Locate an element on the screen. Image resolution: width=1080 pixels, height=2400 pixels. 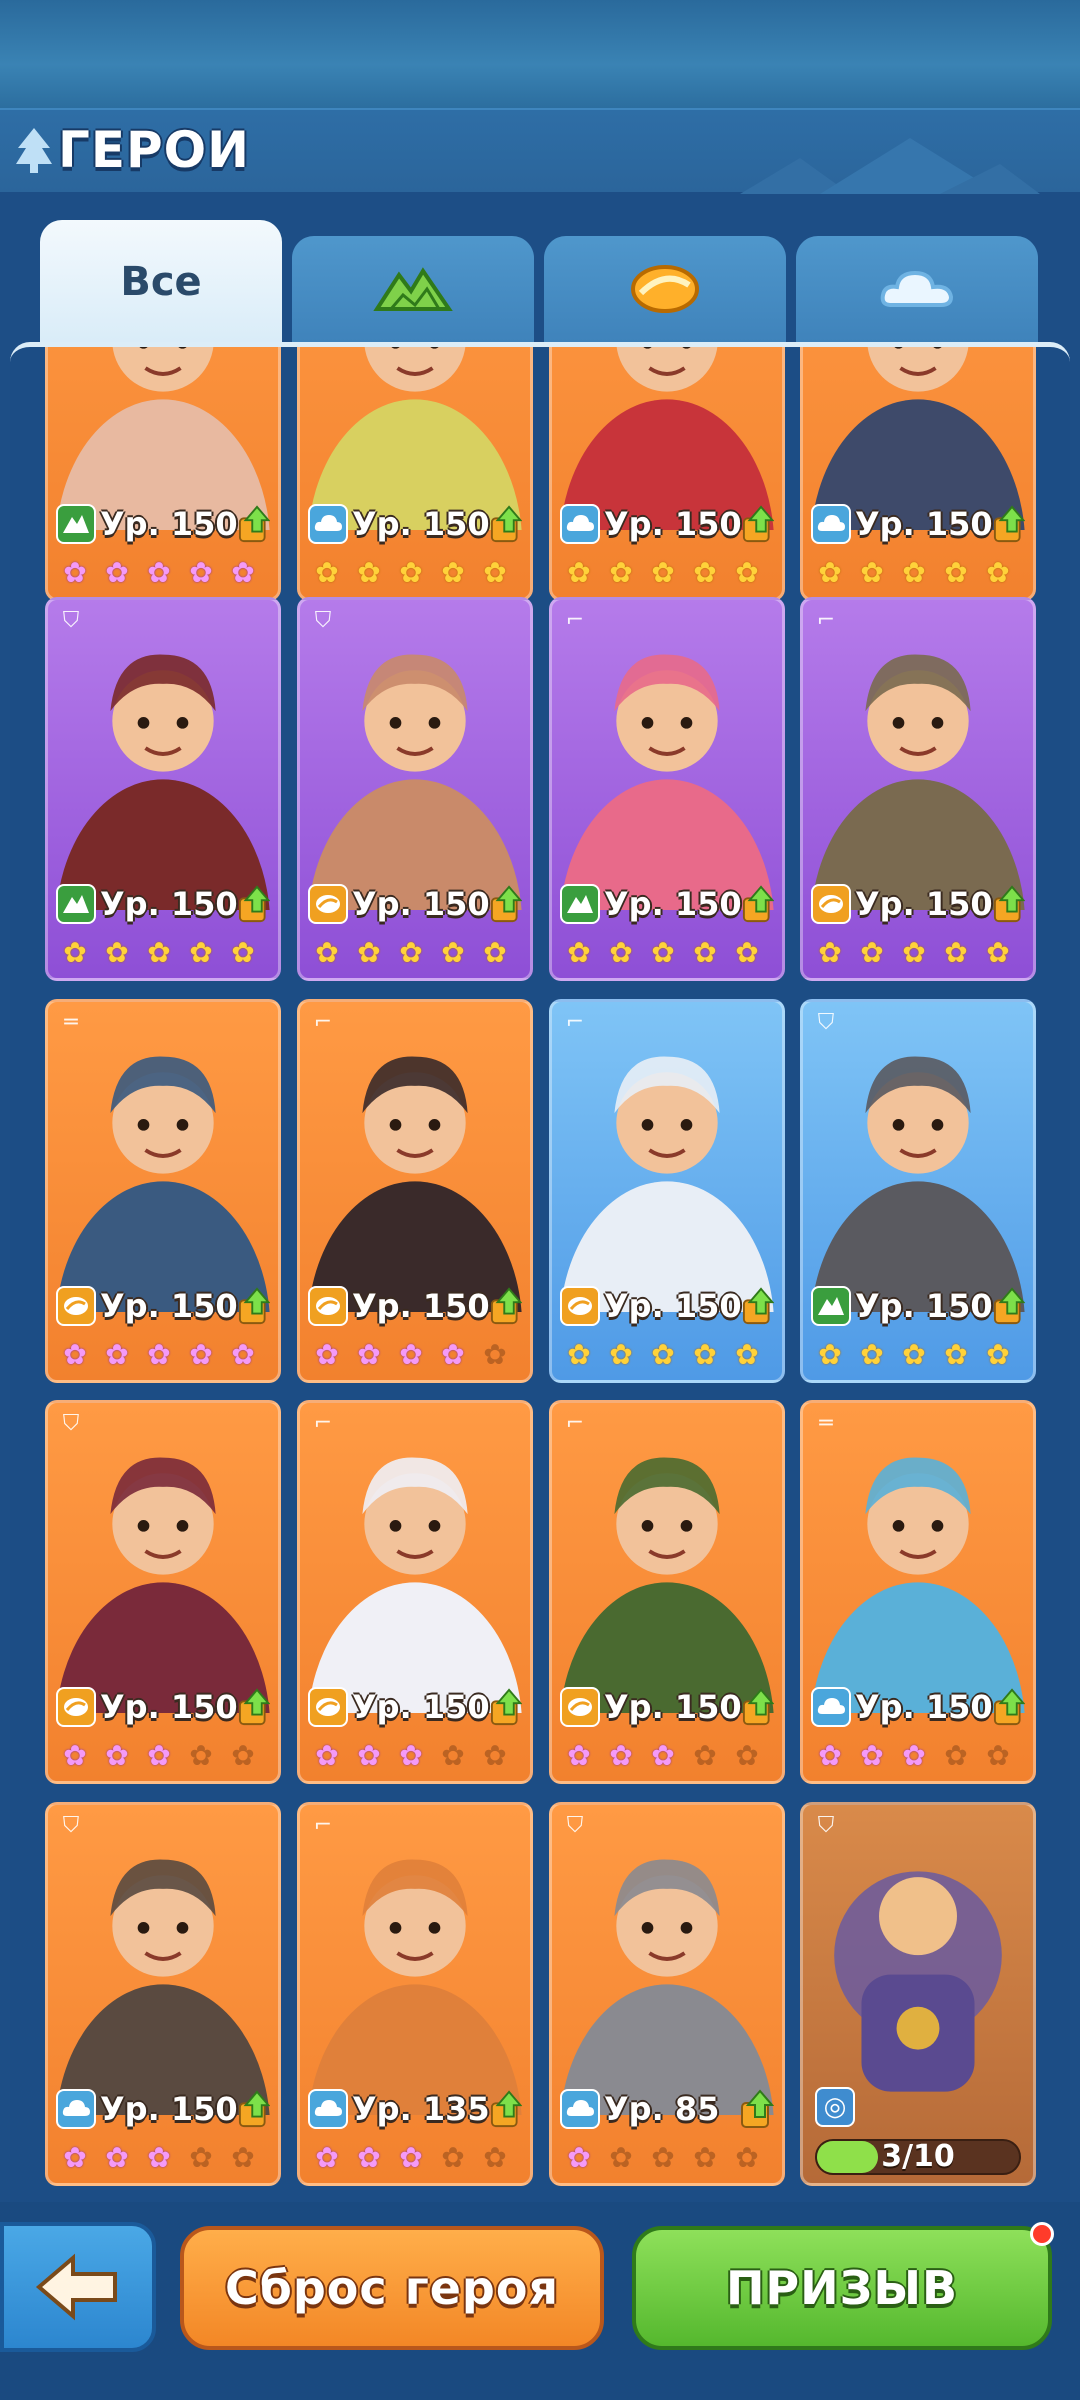
hero-card-locked: ⛉ ◎ 3/10 is located at coordinates (918, 1994).